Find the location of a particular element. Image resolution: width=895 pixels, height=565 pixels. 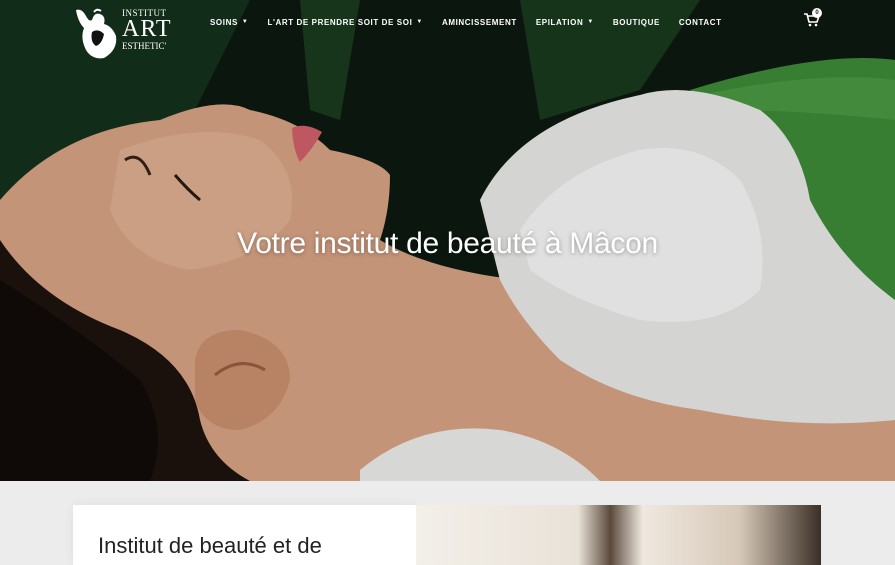

brand-line-3: ESTHETIC' is located at coordinates (144, 46).